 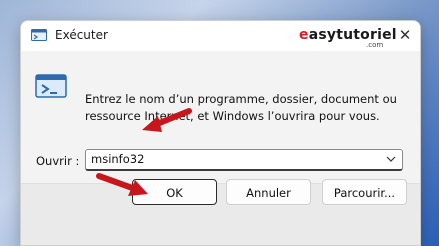 What do you see at coordinates (268, 192) in the screenshot?
I see `cancel-button: Annuler` at bounding box center [268, 192].